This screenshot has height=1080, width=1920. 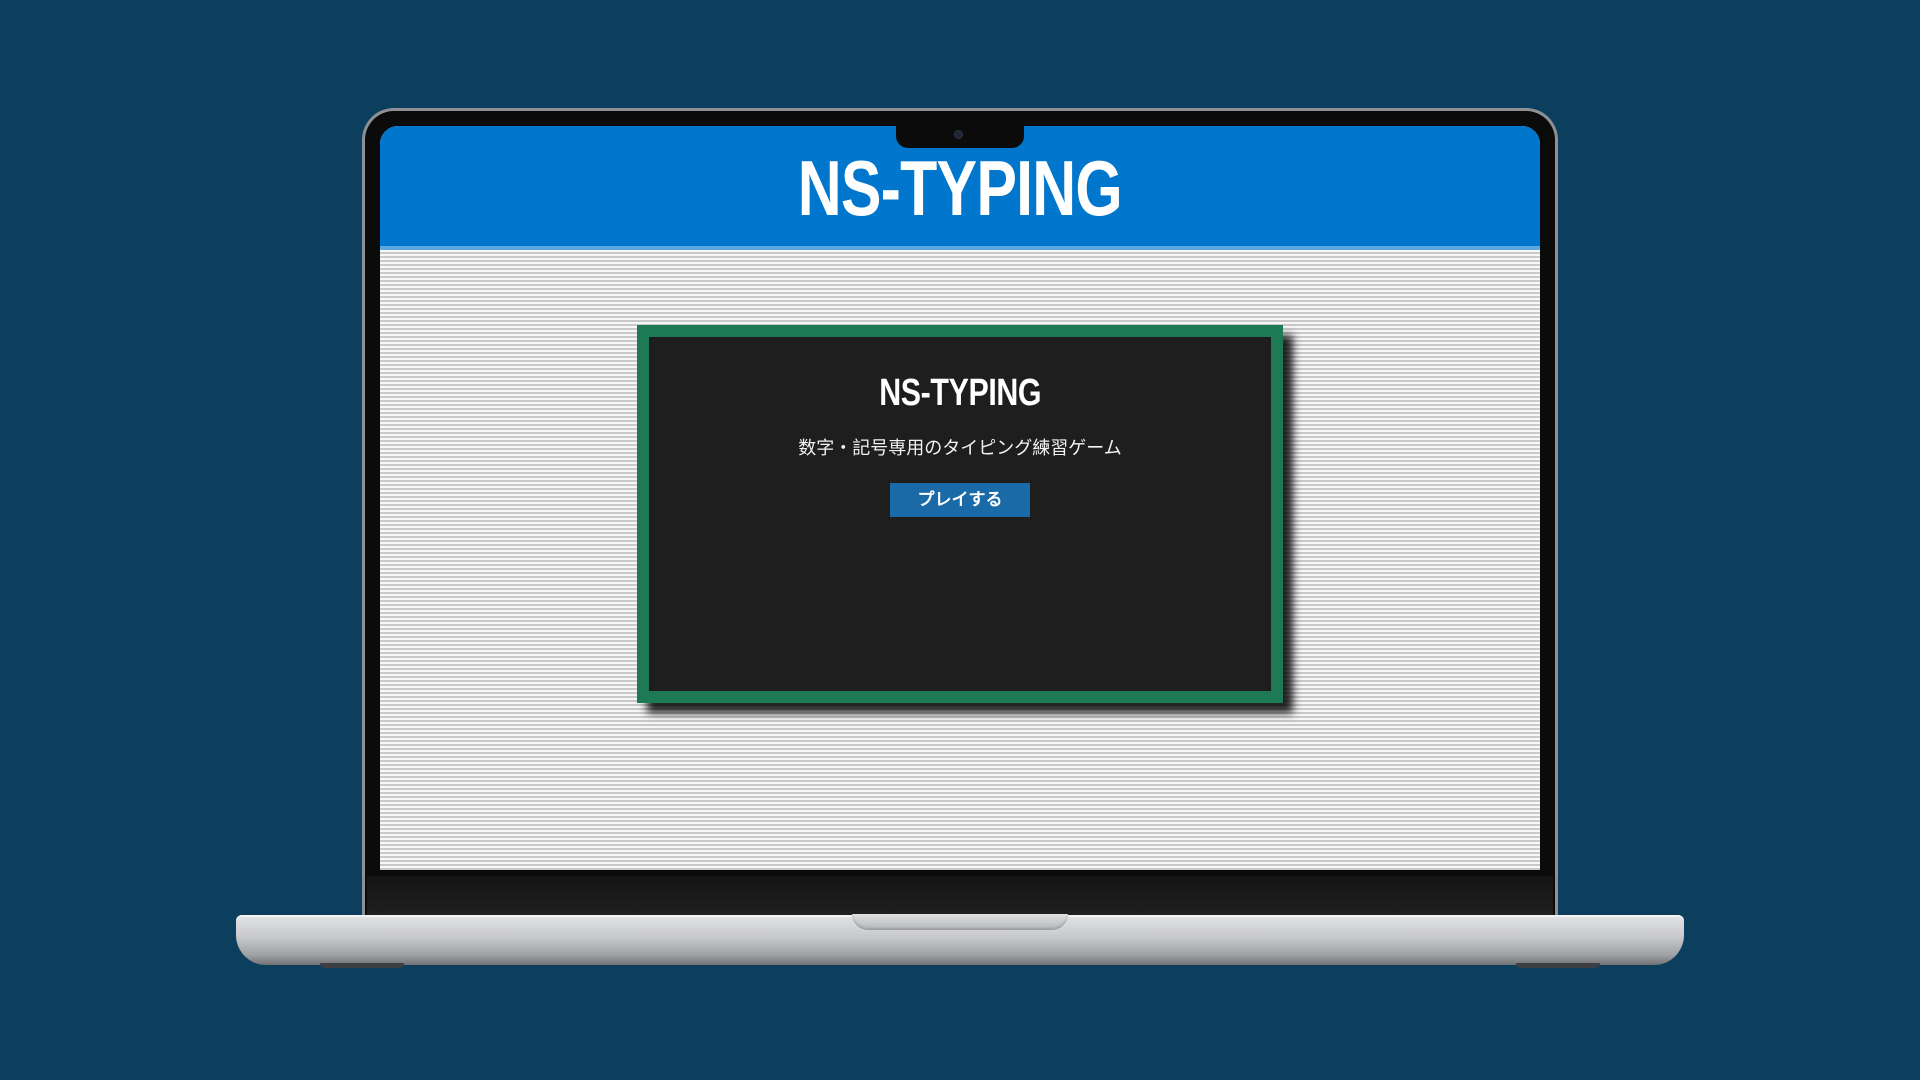 What do you see at coordinates (960, 922) in the screenshot?
I see `laptop-opening-groove` at bounding box center [960, 922].